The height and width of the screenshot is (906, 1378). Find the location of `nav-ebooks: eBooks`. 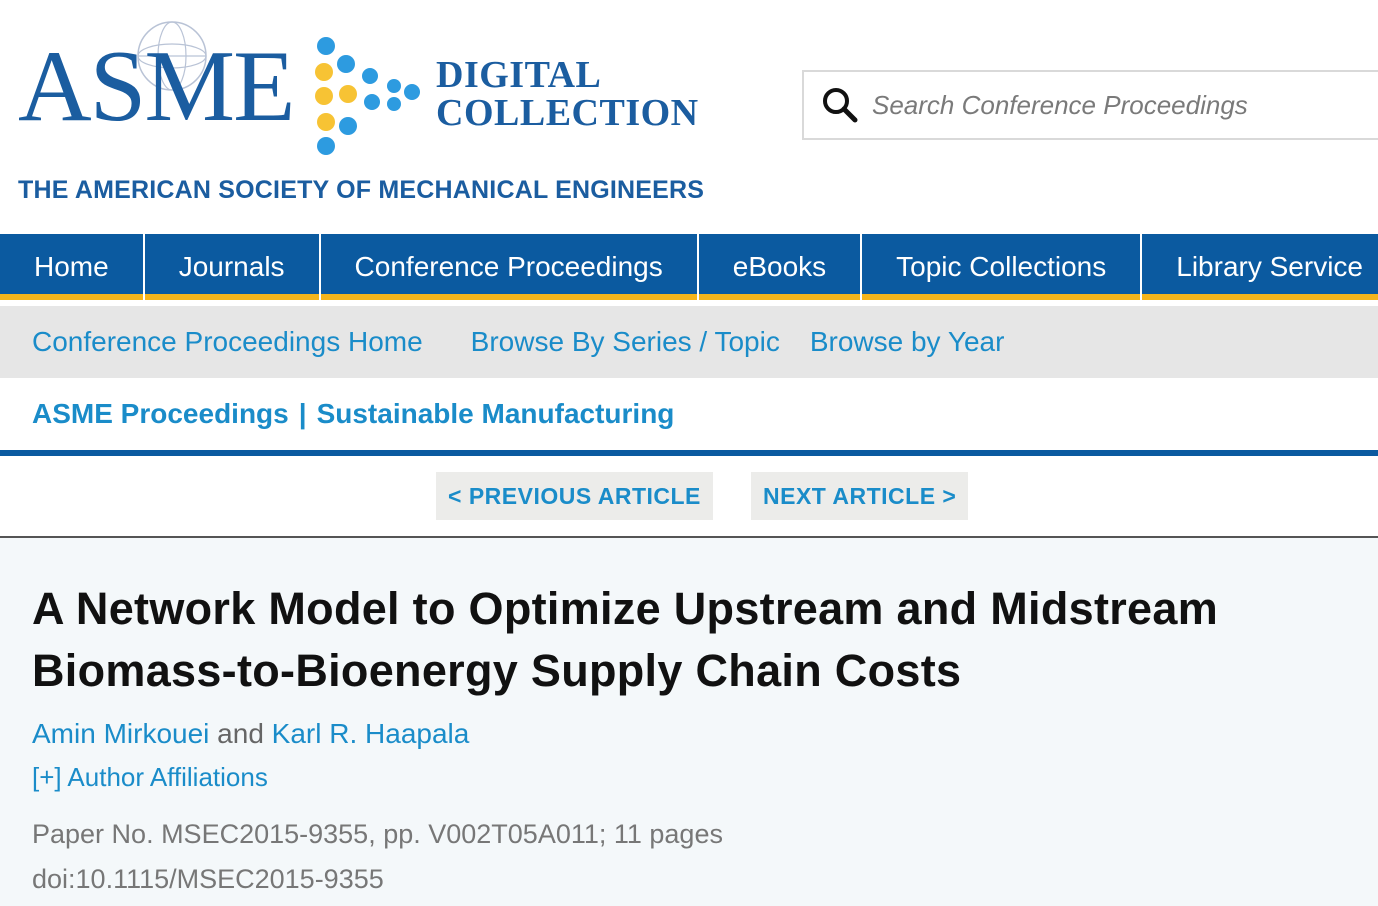

nav-ebooks: eBooks is located at coordinates (781, 267).